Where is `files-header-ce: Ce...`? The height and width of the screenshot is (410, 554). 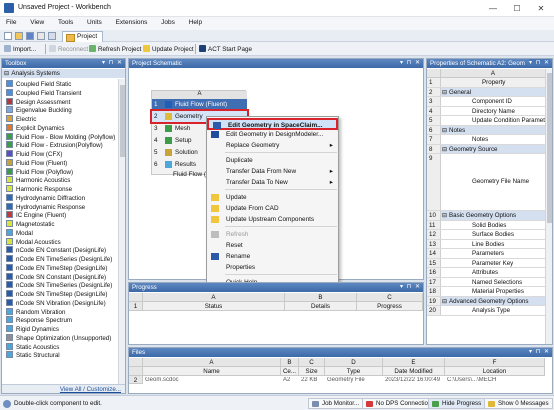
files-header-ce: Ce... is located at coordinates (290, 371).